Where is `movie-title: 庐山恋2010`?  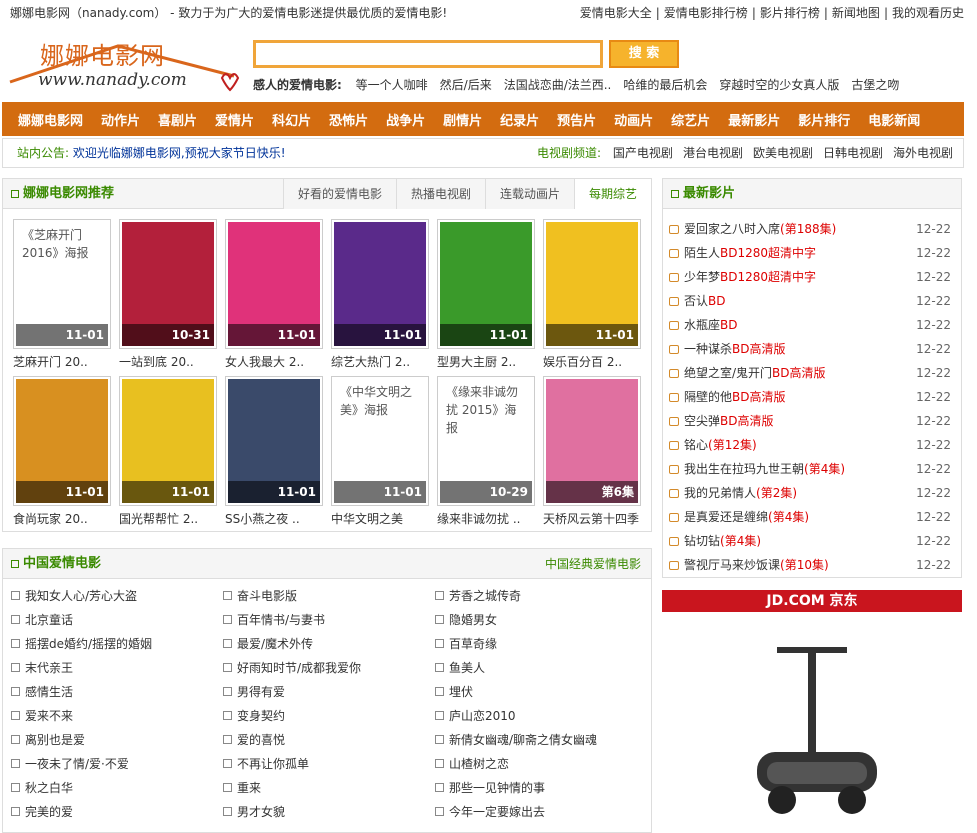 movie-title: 庐山恋2010 is located at coordinates (482, 715).